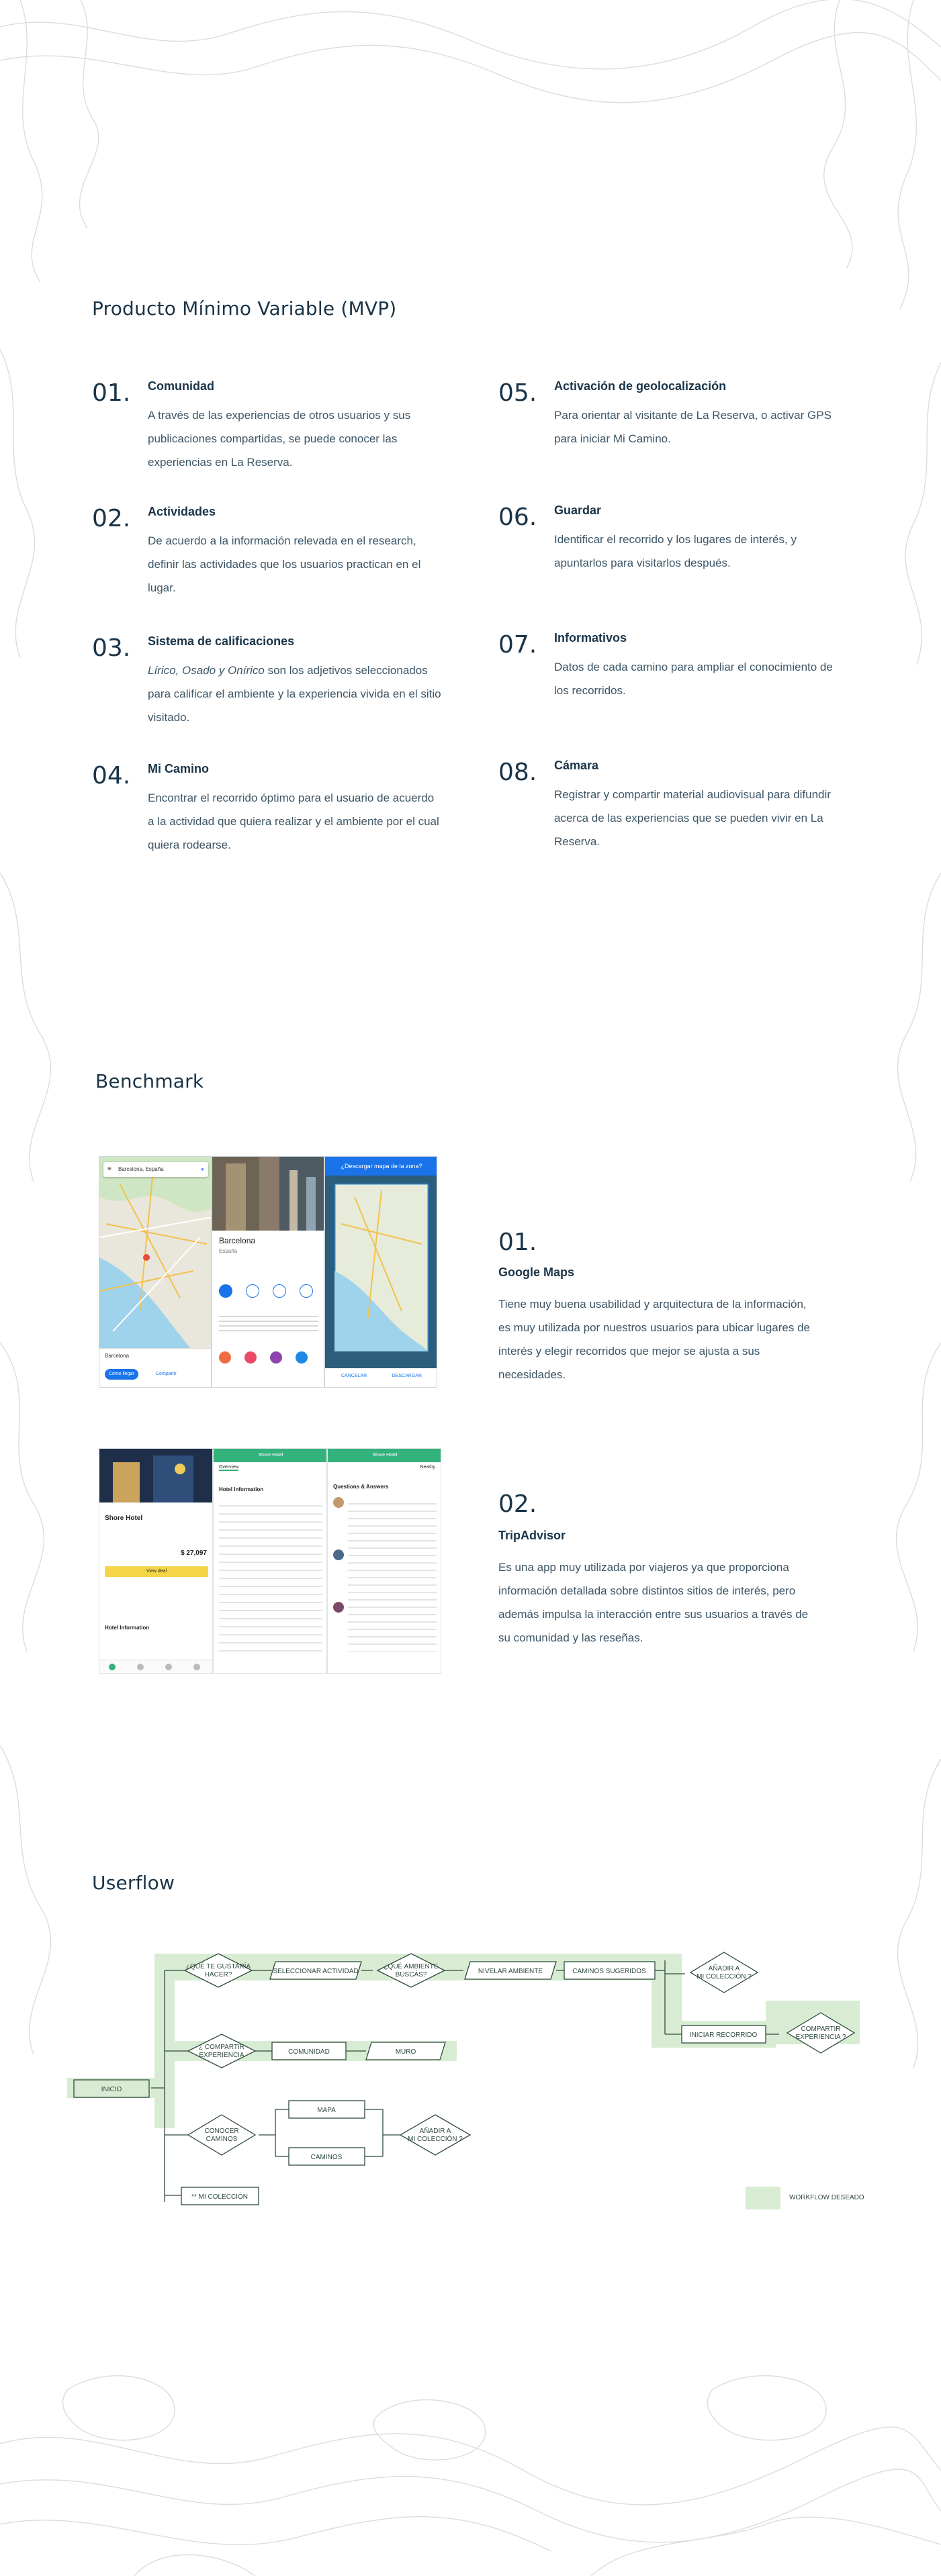 This screenshot has width=941, height=2576. I want to click on label-mapa: MAPA, so click(326, 2110).